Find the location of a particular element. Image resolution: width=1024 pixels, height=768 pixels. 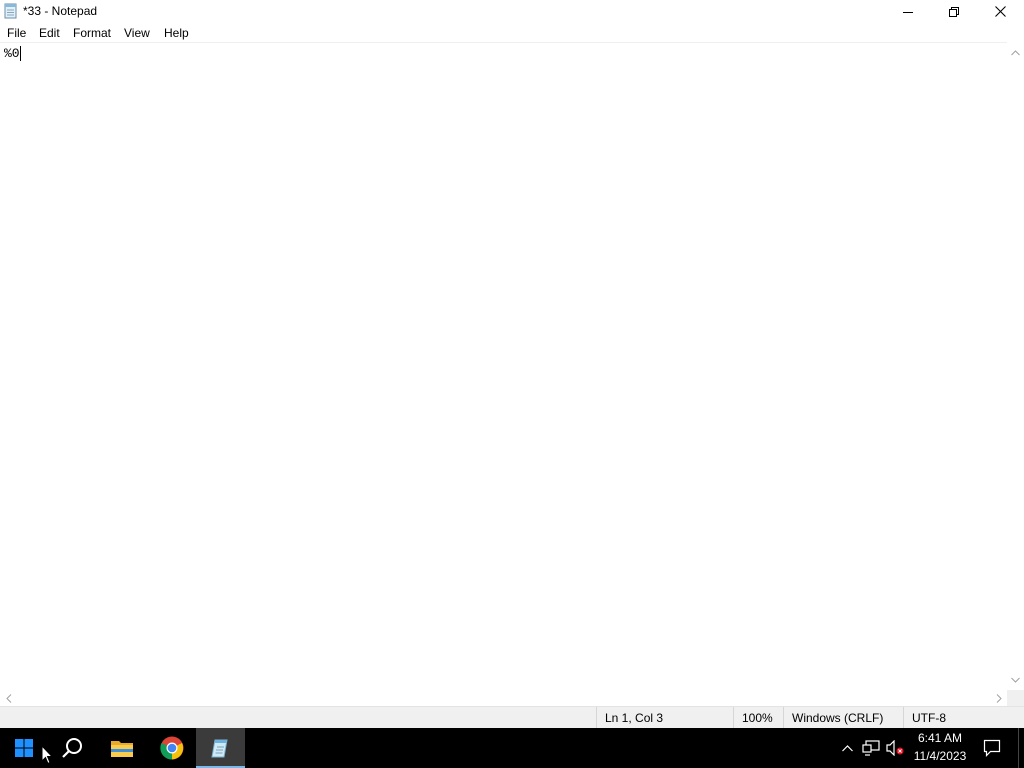

scroll-up-button is located at coordinates (1015, 52).